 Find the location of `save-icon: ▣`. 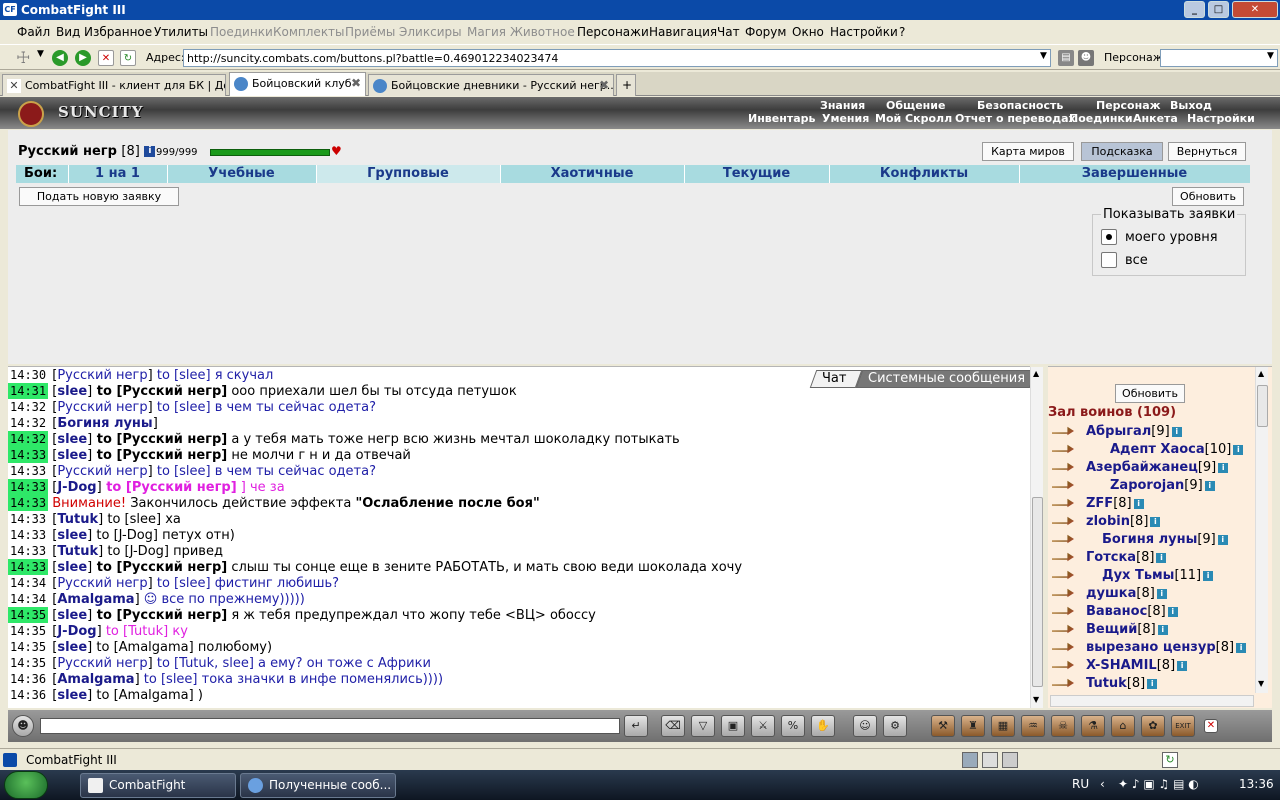

save-icon: ▣ is located at coordinates (733, 726).